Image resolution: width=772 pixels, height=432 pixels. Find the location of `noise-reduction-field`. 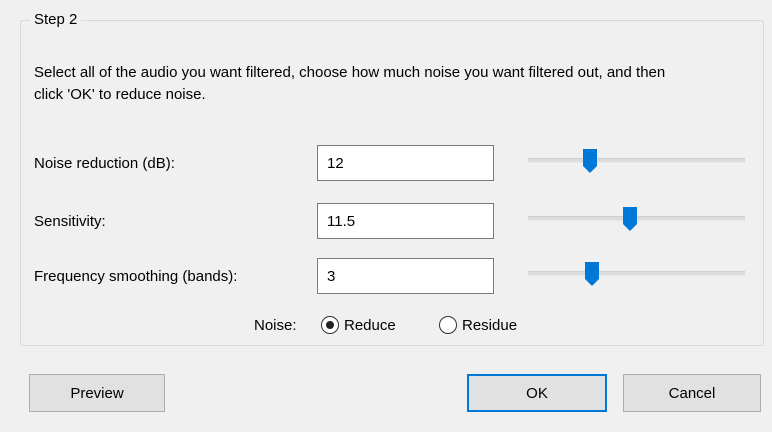

noise-reduction-field is located at coordinates (405, 163).